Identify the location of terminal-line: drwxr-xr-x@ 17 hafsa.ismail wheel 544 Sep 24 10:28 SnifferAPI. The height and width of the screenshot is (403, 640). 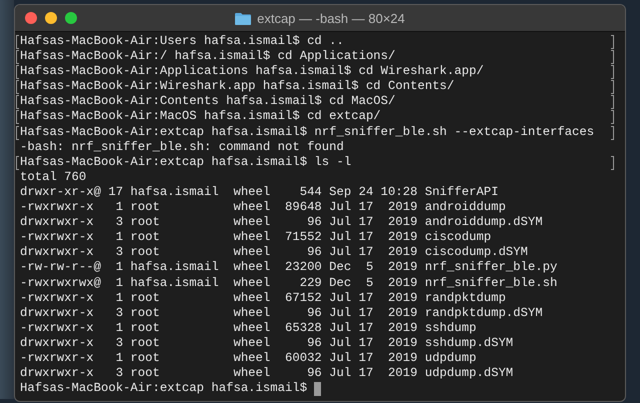
(259, 192).